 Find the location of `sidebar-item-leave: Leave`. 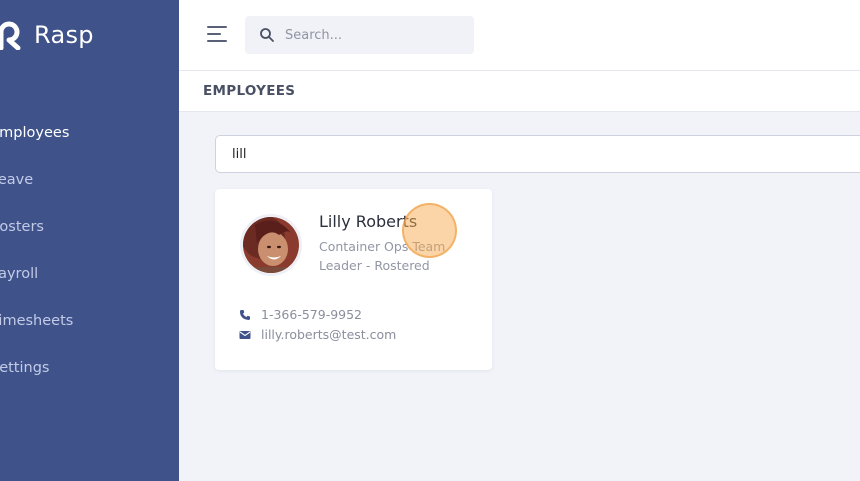

sidebar-item-leave: Leave is located at coordinates (16, 180).